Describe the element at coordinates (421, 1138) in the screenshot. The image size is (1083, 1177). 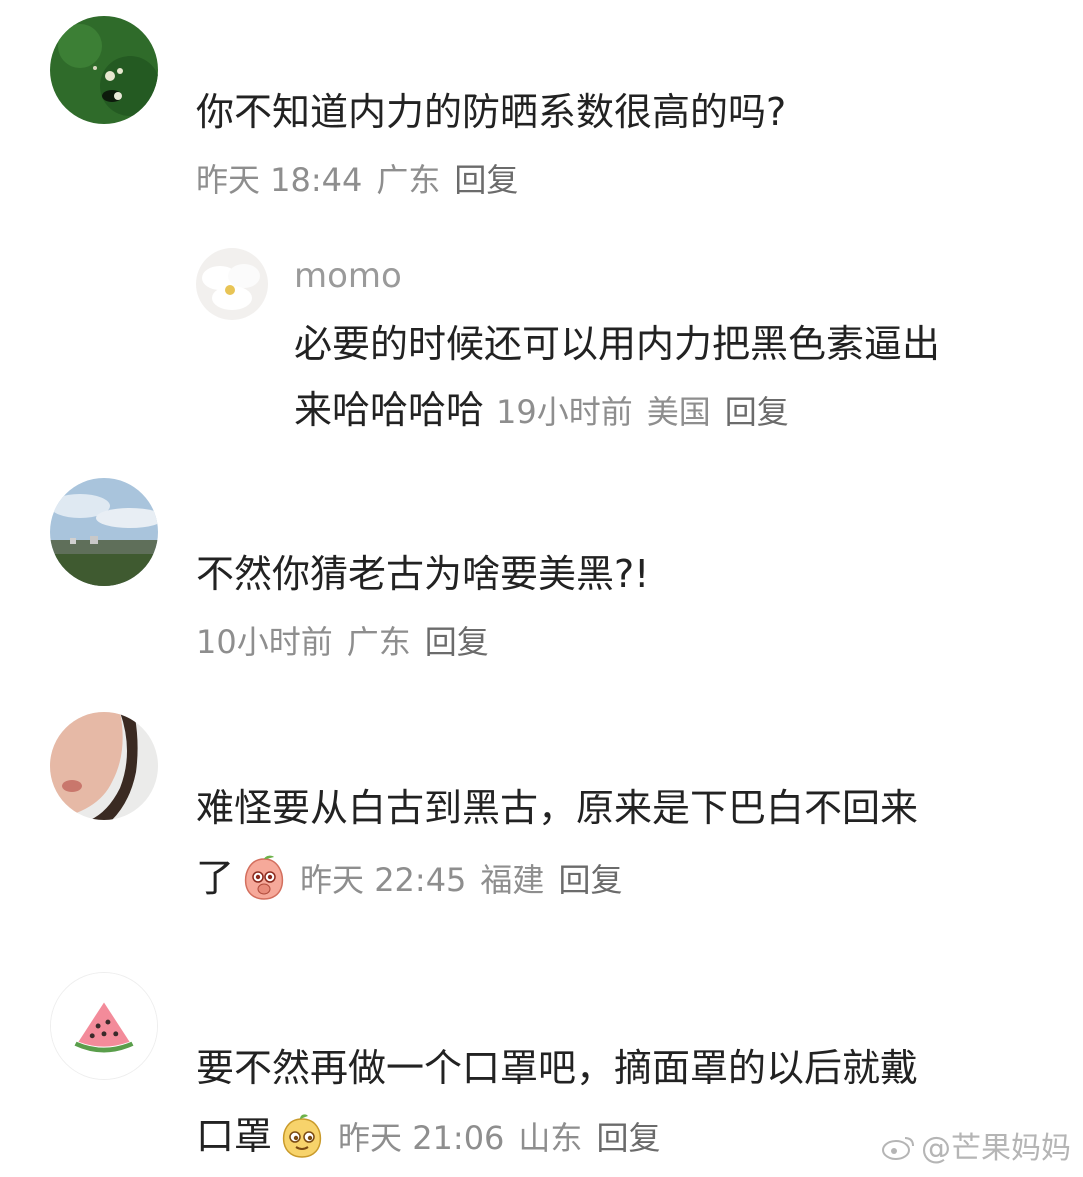
I see `comment-time: 昨天 21:06` at that location.